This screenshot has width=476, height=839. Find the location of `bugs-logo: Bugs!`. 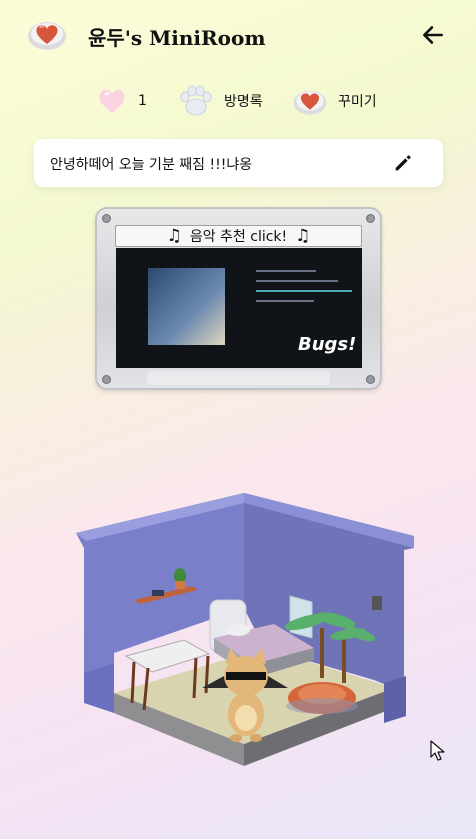

bugs-logo: Bugs! is located at coordinates (327, 344).